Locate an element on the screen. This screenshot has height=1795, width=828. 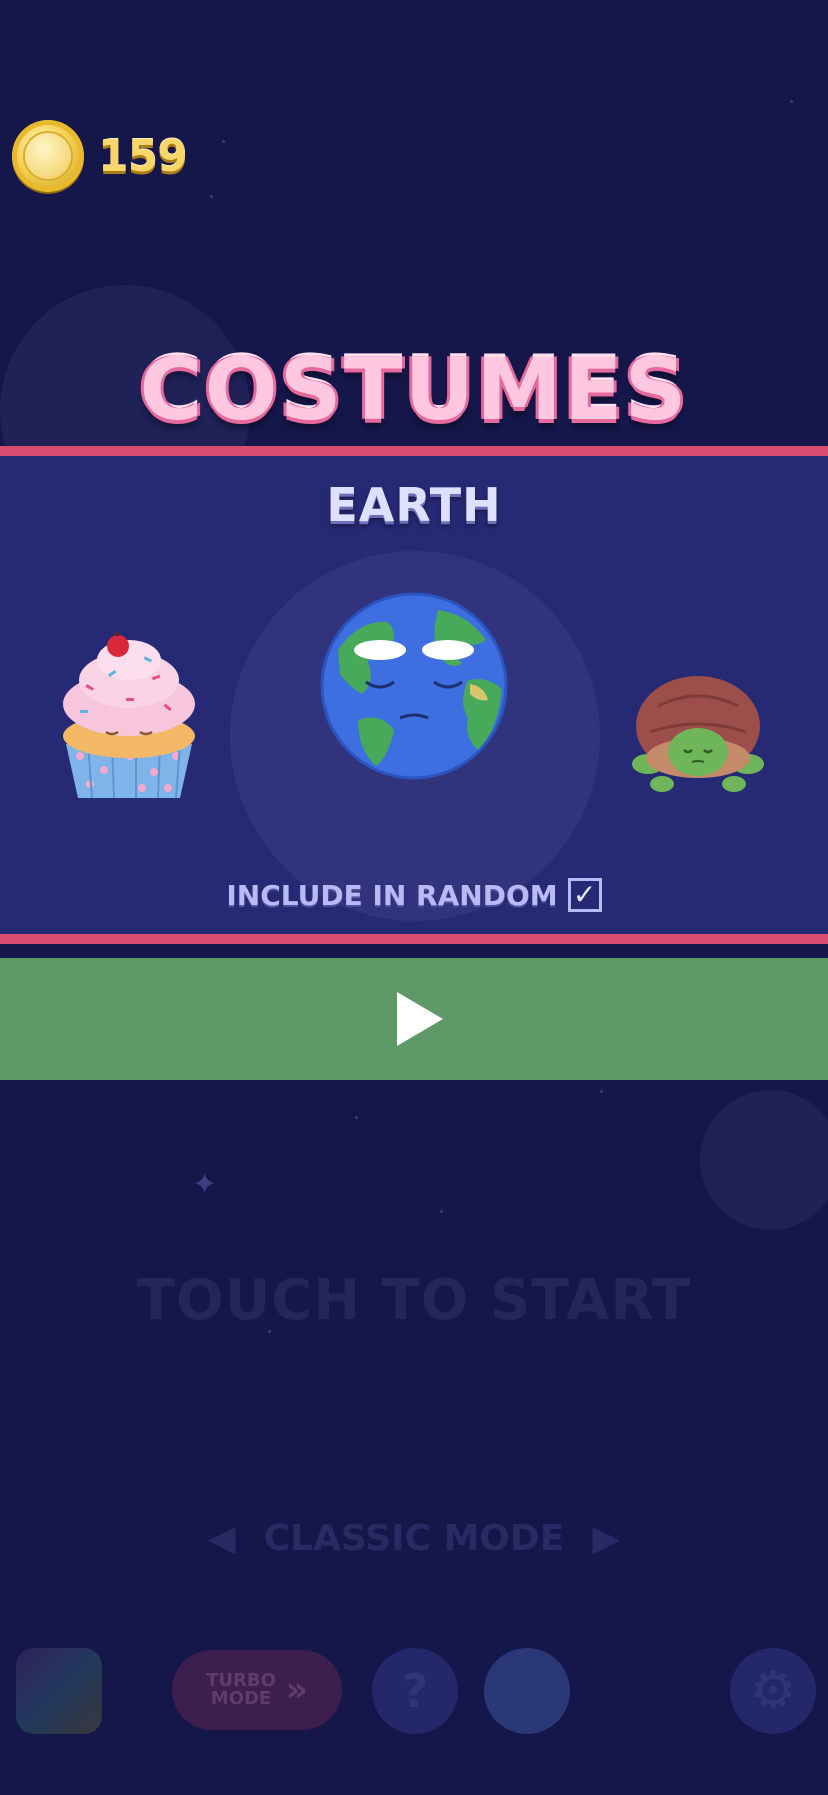
fast-forward-icon: » is located at coordinates (296, 1690).